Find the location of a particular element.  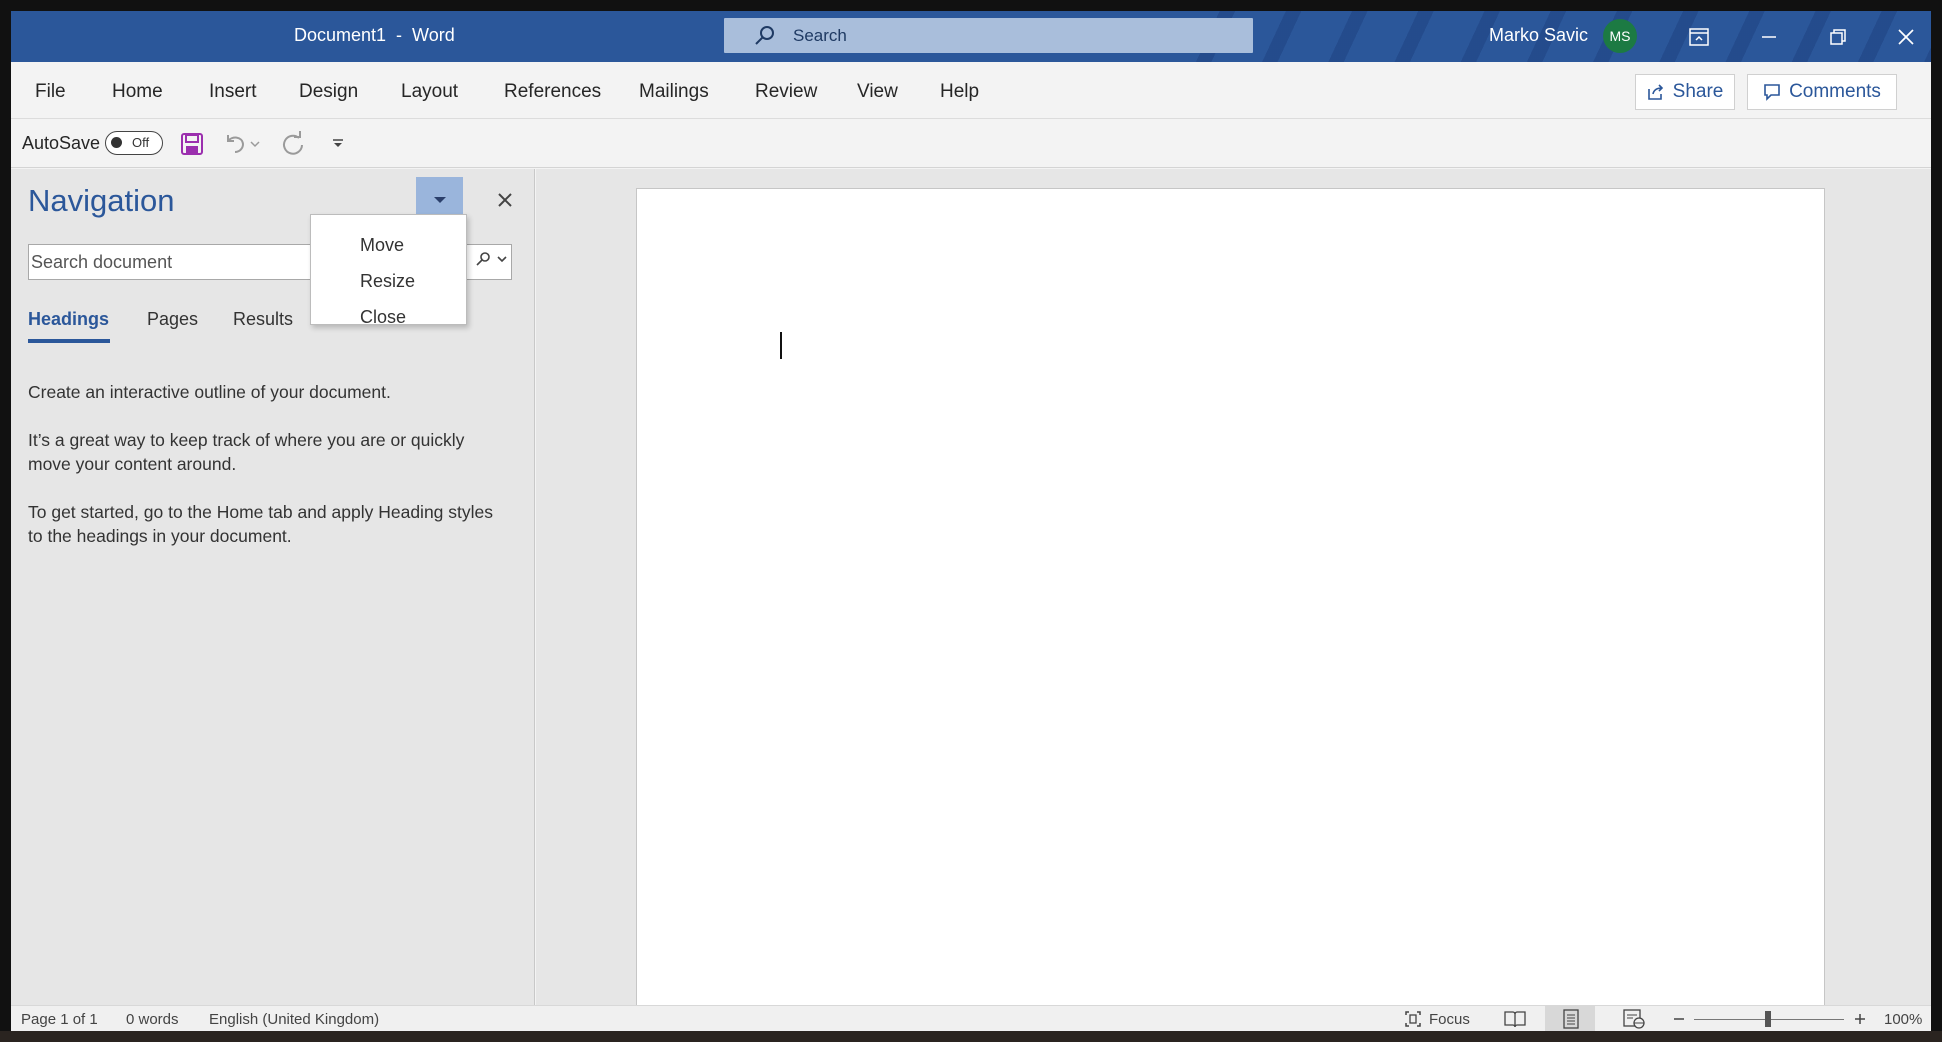

plus-icon is located at coordinates (1860, 1019).